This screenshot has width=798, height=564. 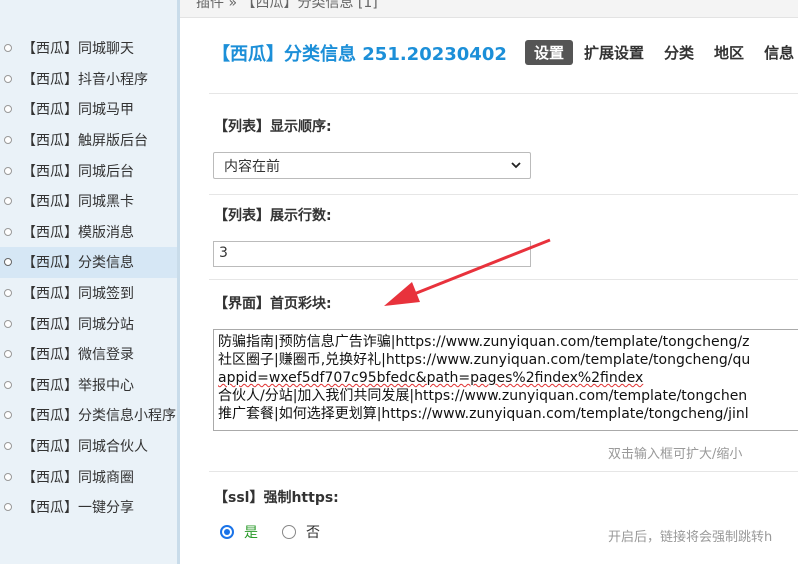 I want to click on sidebar-item-label: 【西瓜】微信登录, so click(x=78, y=355).